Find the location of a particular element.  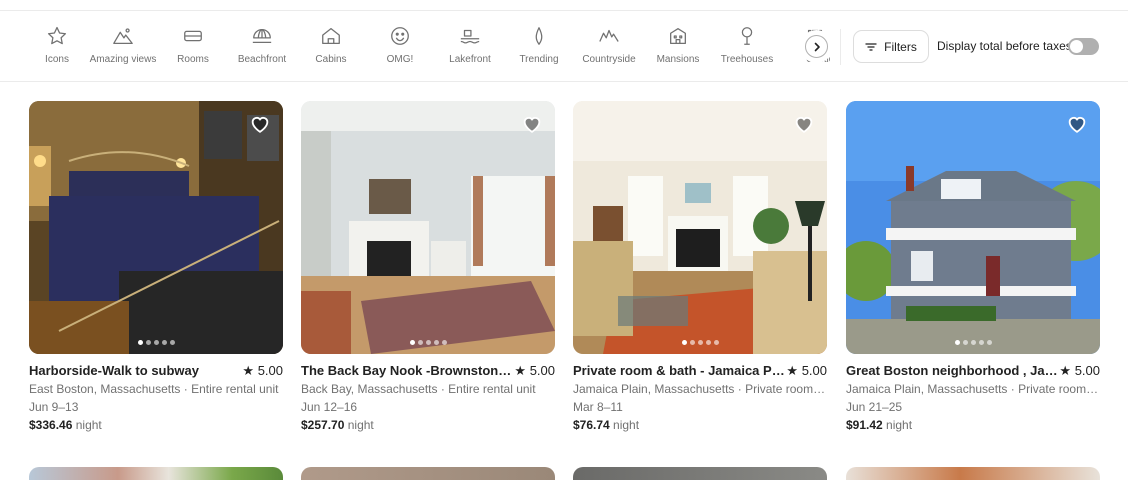

filter-icon is located at coordinates (871, 46).